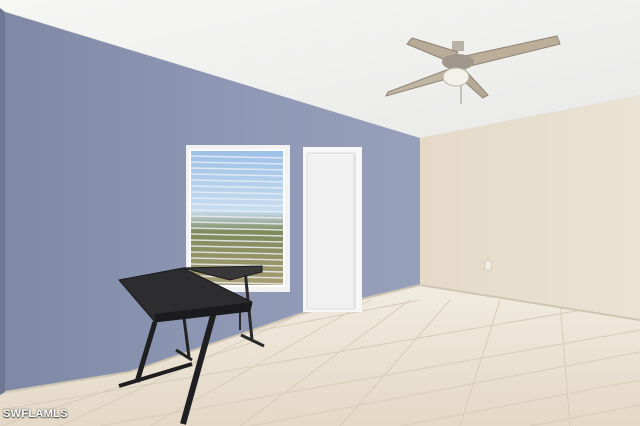  I want to click on watermark: SWFLAMLS, so click(35, 414).